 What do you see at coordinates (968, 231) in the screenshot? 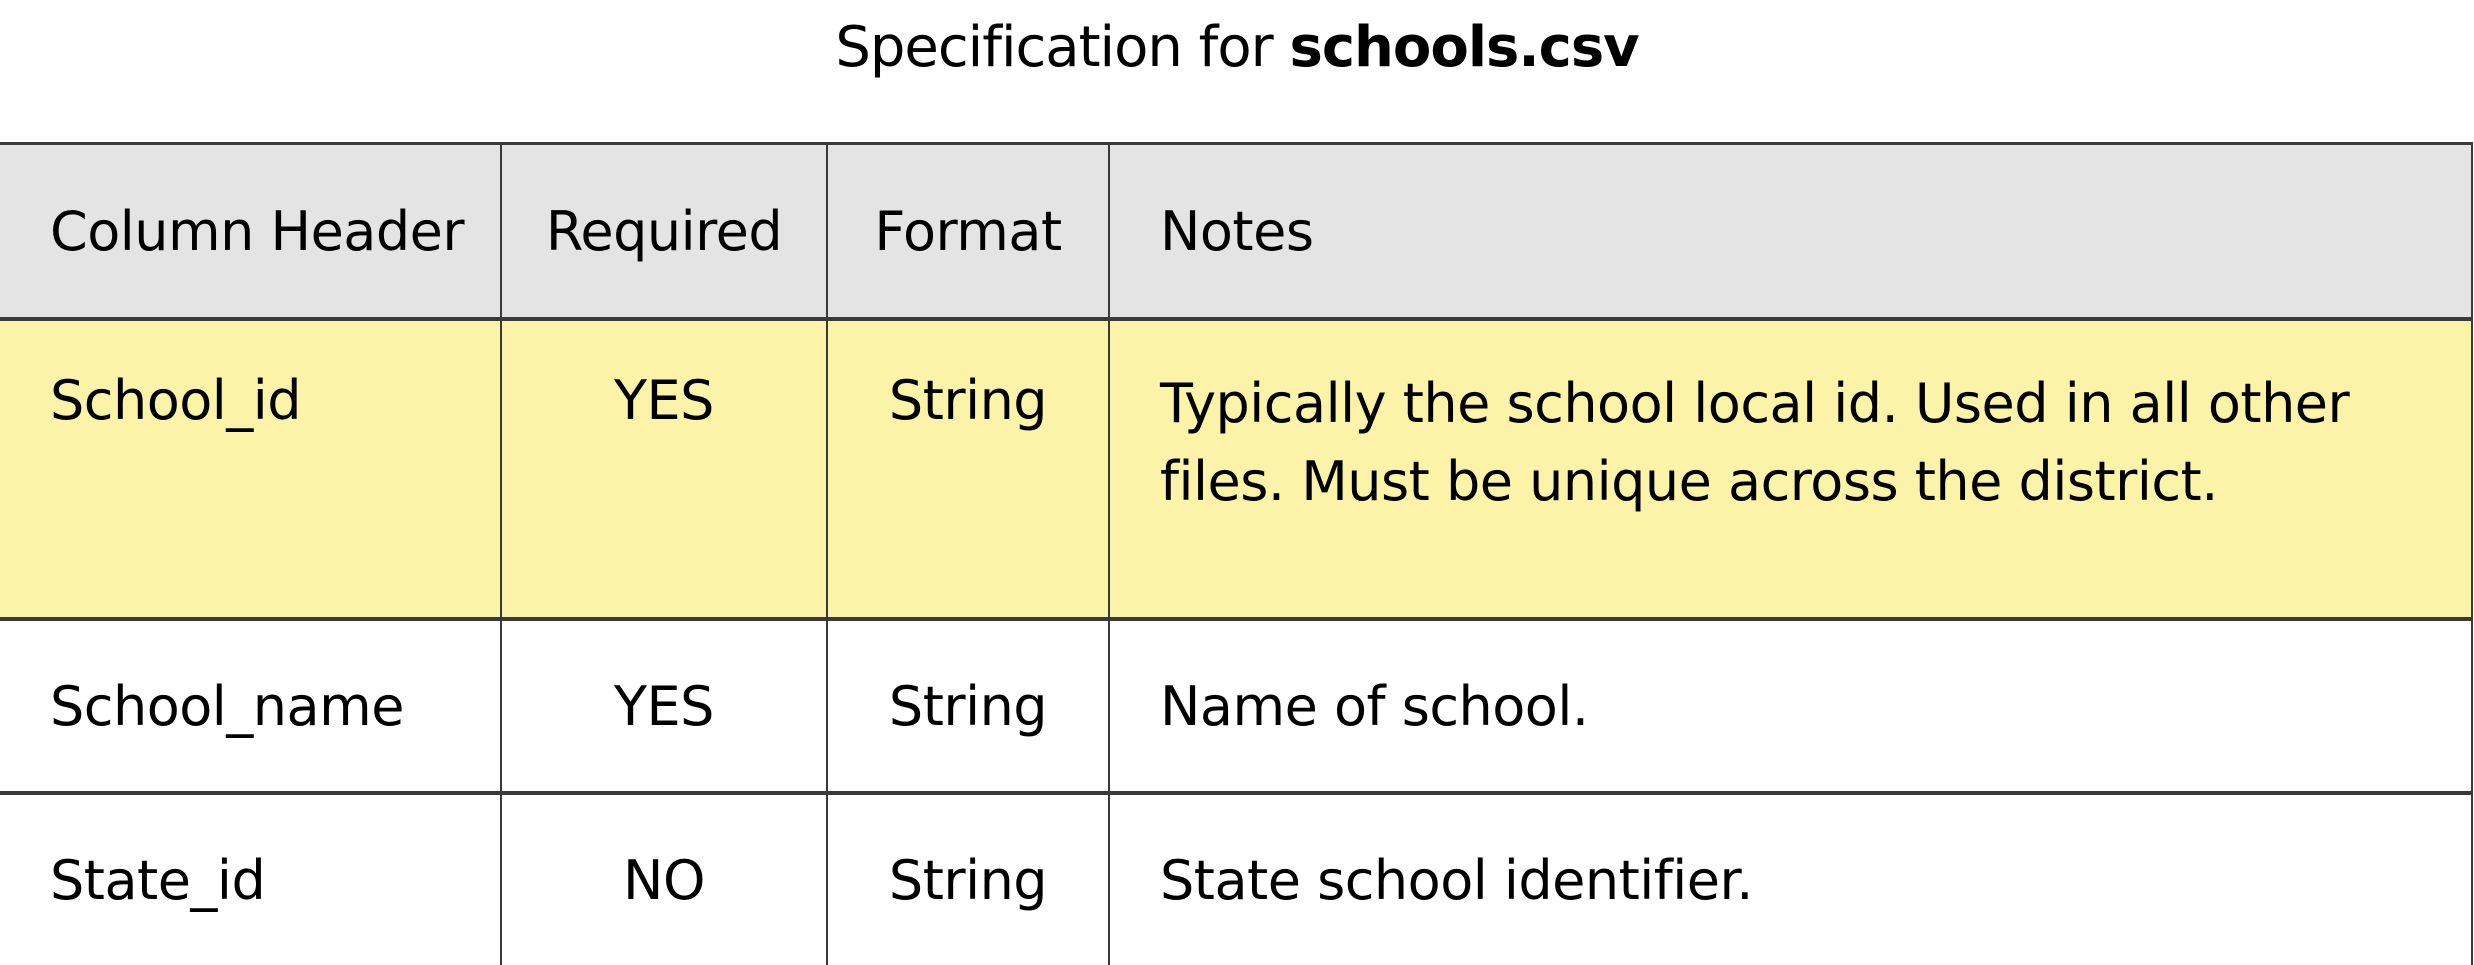
I see `header-format: Format` at bounding box center [968, 231].